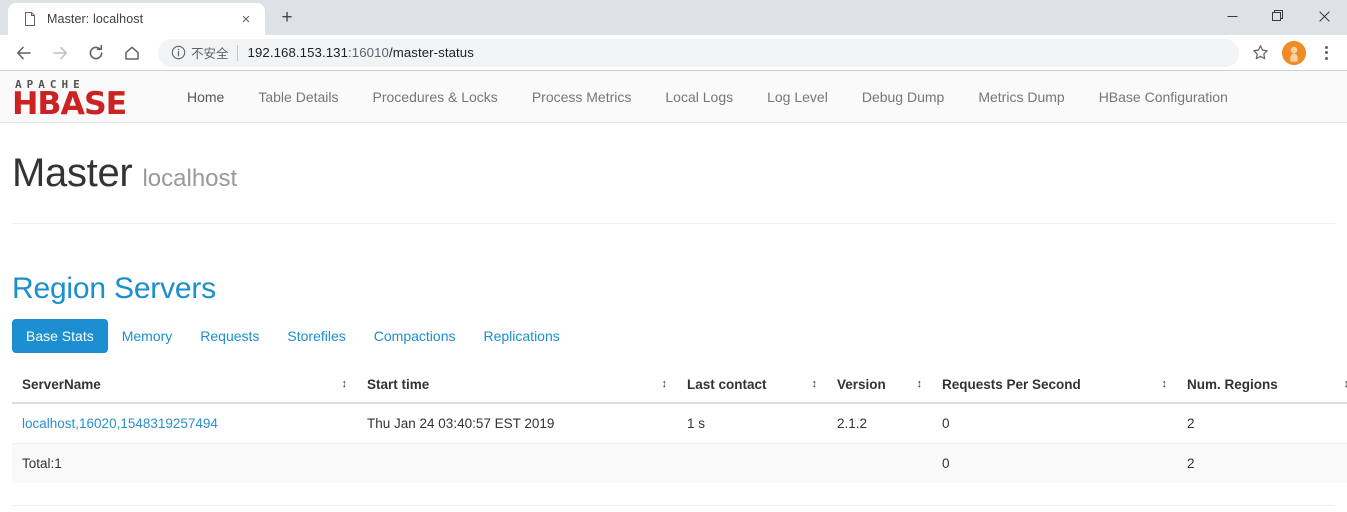 The image size is (1347, 512). Describe the element at coordinates (699, 97) in the screenshot. I see `nav-link-local-logs: Local Logs` at that location.